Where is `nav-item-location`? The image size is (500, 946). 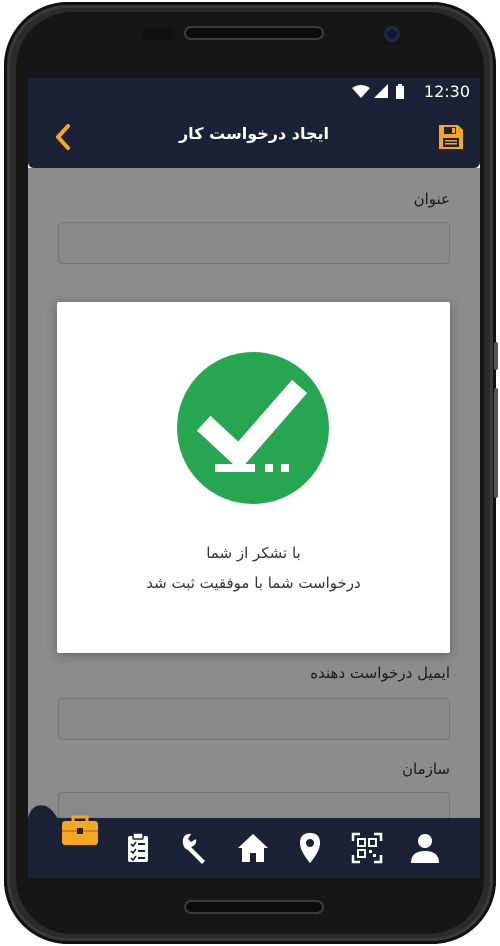
nav-item-location is located at coordinates (310, 848).